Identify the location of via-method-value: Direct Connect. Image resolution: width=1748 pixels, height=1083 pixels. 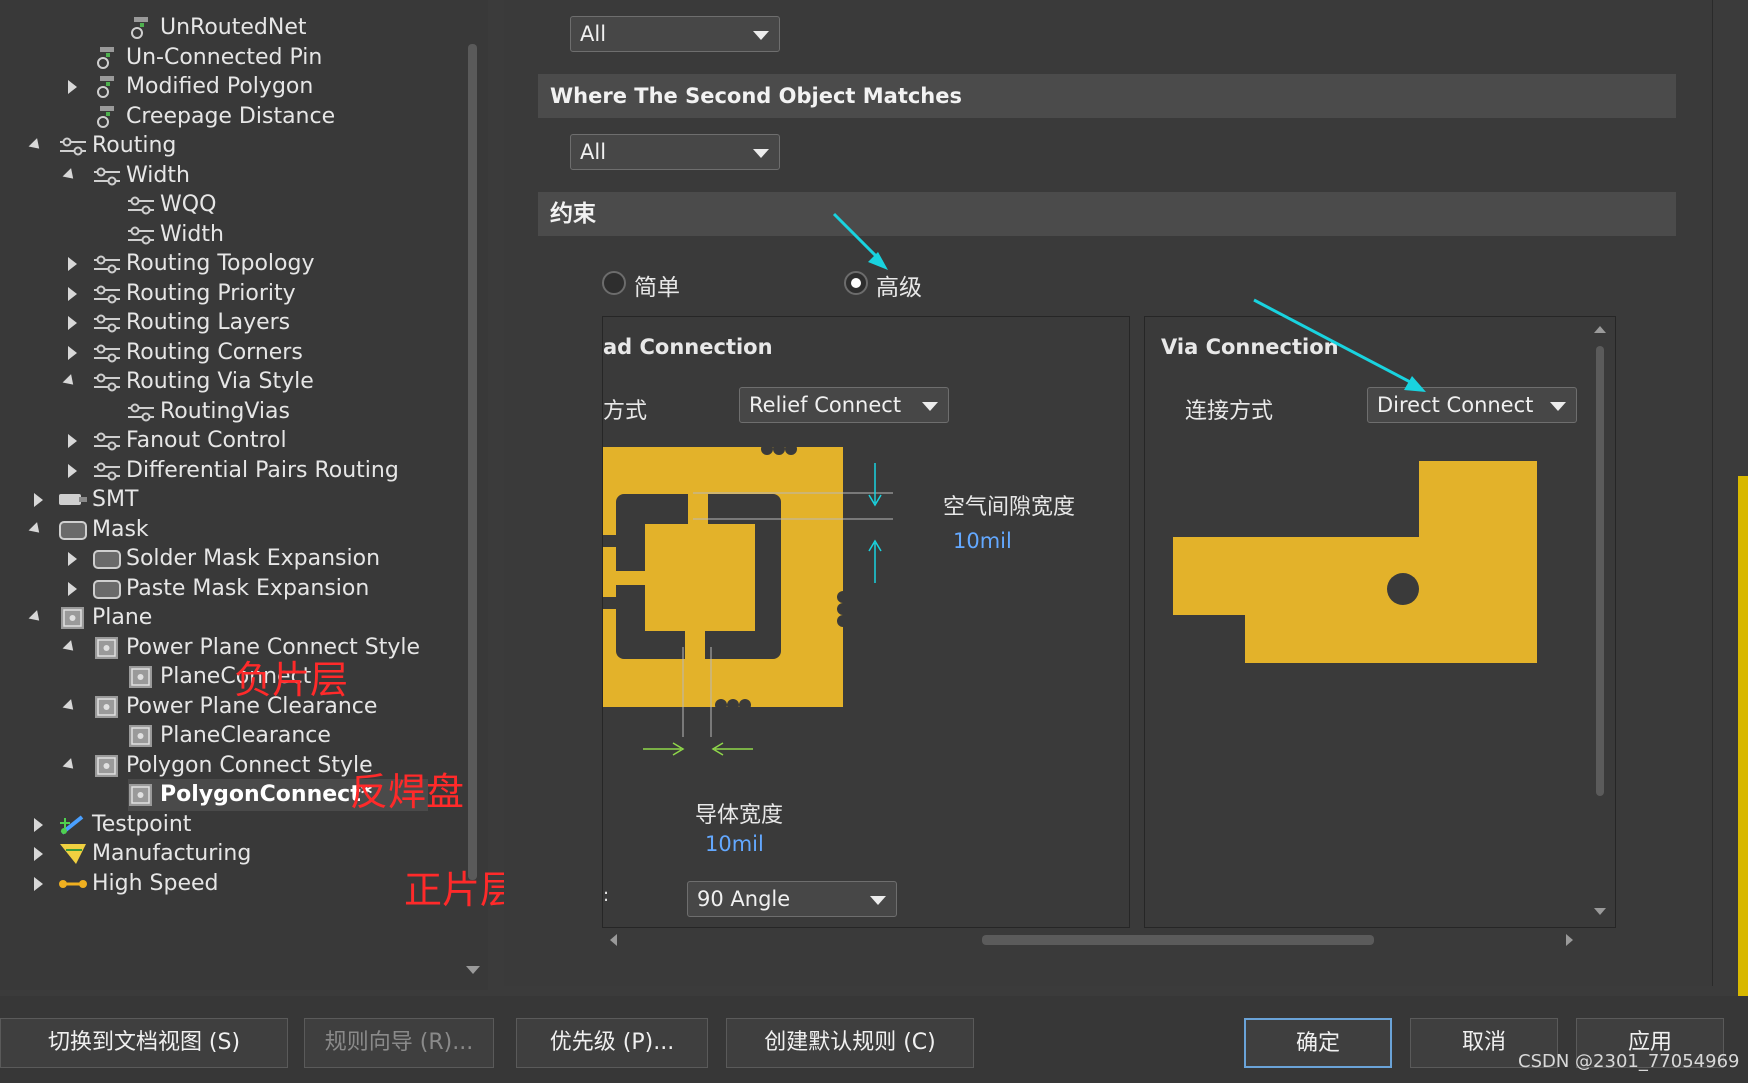
(1455, 405).